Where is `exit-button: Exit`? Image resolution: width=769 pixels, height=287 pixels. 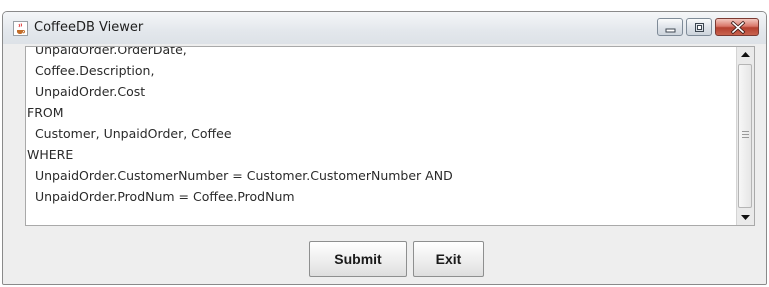 exit-button: Exit is located at coordinates (448, 259).